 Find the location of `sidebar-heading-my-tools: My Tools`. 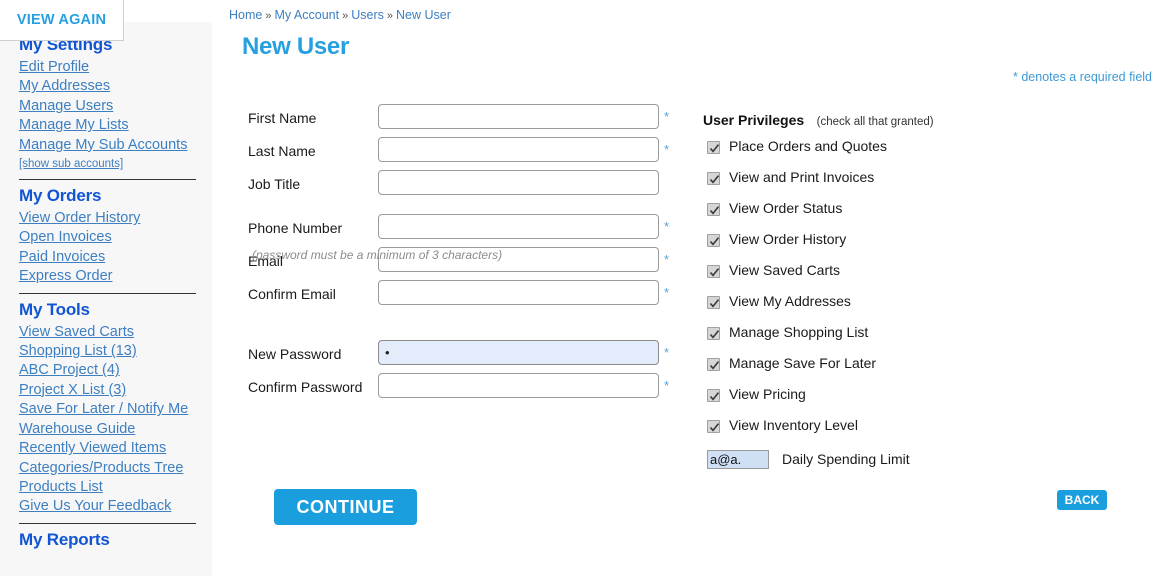

sidebar-heading-my-tools: My Tools is located at coordinates (54, 309).